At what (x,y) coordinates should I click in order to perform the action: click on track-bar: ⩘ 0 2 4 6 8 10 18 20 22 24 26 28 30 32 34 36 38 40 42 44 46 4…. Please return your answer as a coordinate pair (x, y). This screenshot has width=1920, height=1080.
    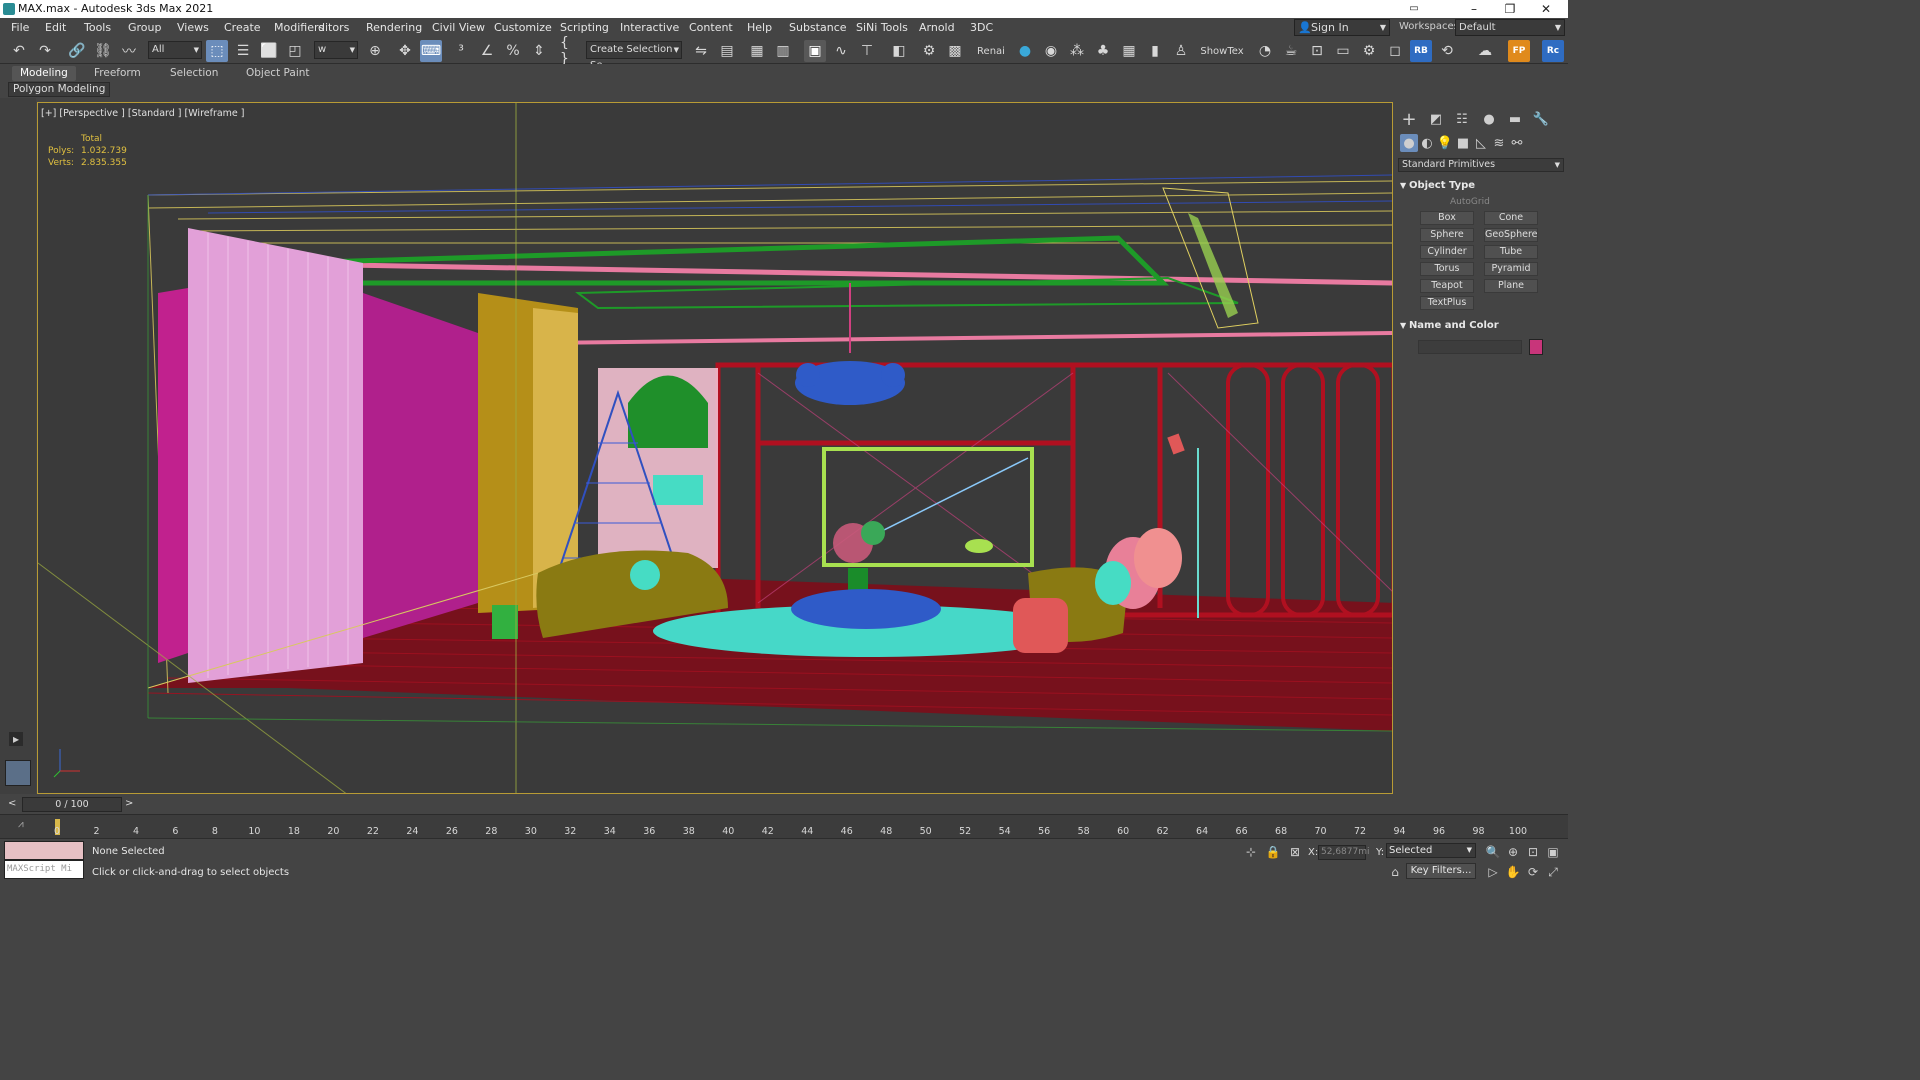
    Looking at the image, I should click on (784, 826).